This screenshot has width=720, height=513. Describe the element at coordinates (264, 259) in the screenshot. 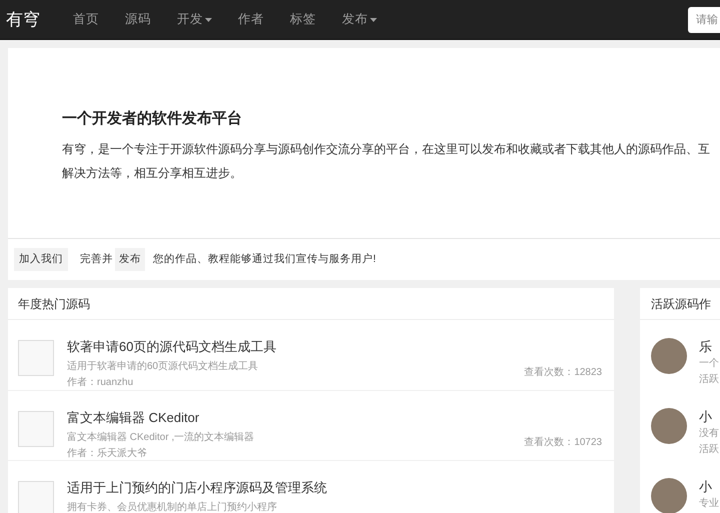

I see `join-text: 您的作品、教程能够通过我们宣传与服务用户!` at that location.